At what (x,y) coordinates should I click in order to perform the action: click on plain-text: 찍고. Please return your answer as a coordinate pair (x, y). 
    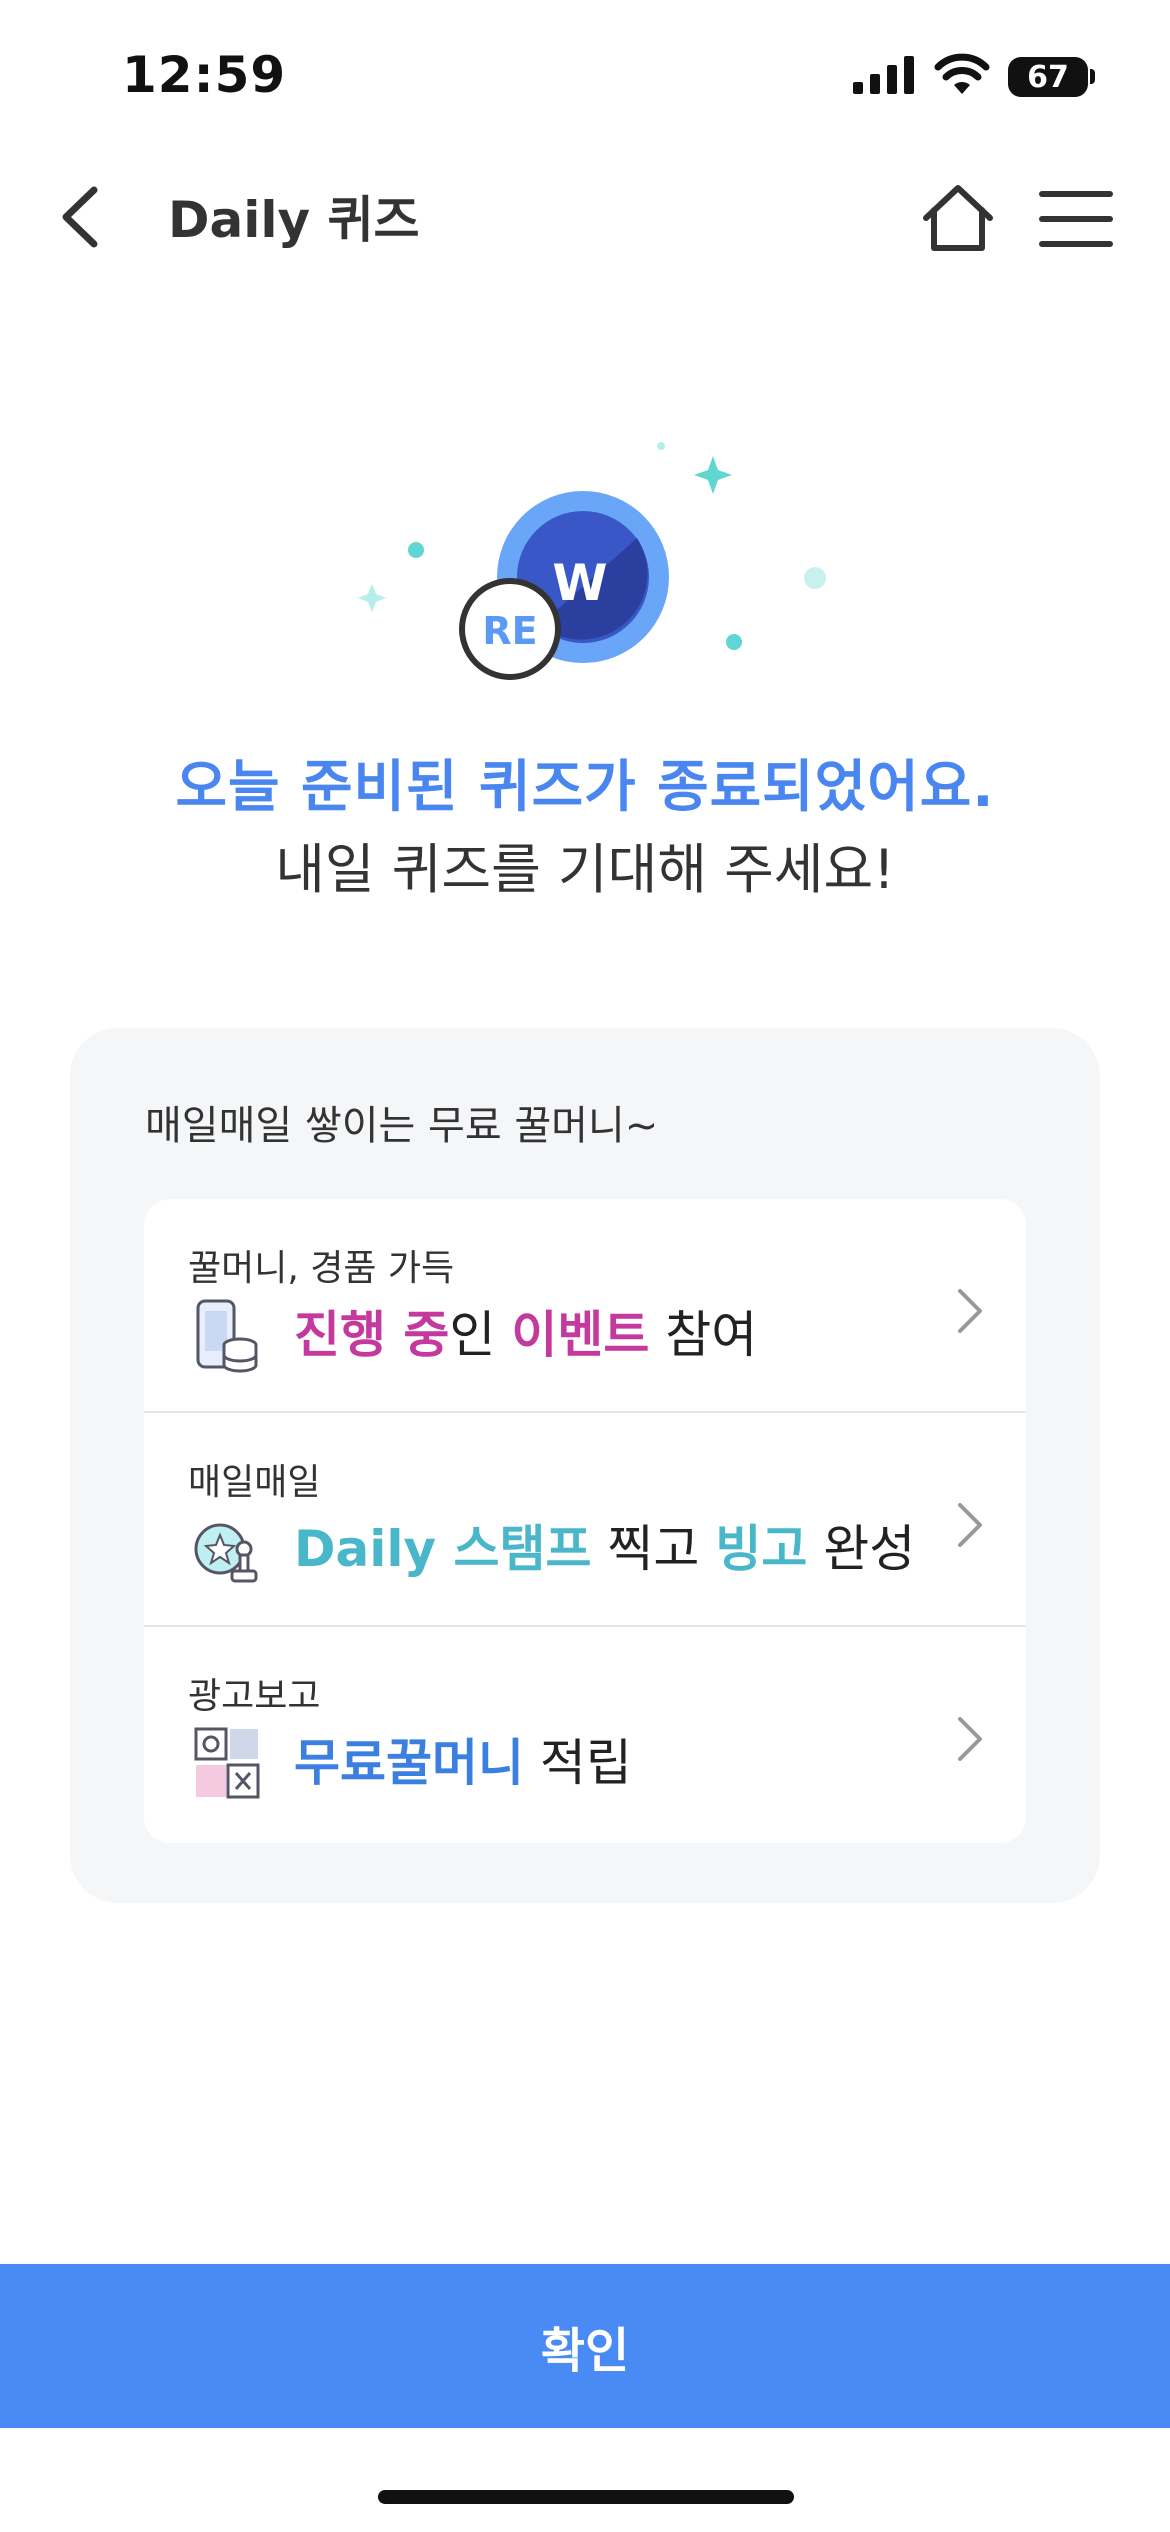
    Looking at the image, I should click on (653, 1549).